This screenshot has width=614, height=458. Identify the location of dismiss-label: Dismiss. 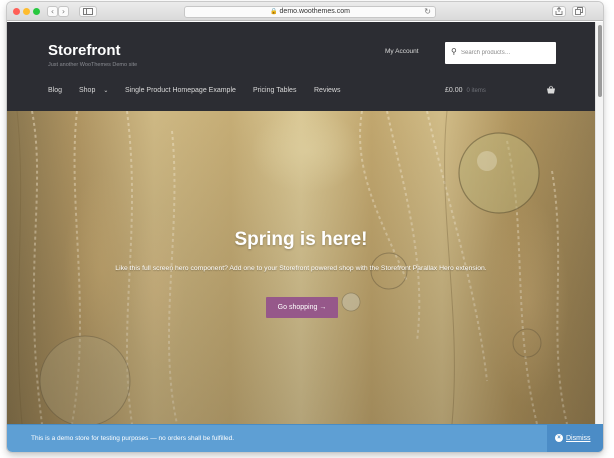
(578, 438).